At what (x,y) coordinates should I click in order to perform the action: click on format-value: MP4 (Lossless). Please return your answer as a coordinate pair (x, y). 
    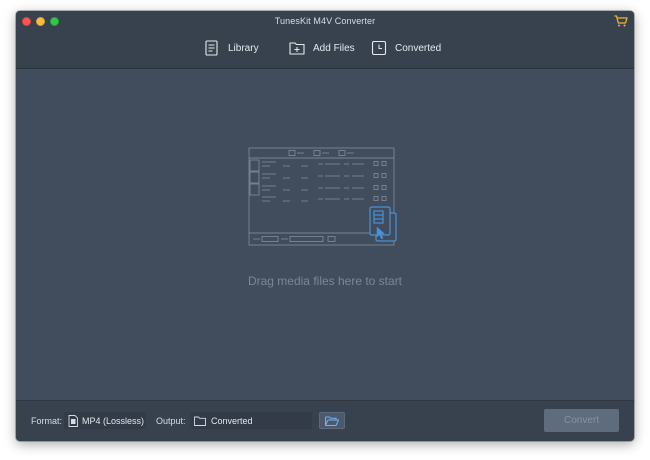
    Looking at the image, I should click on (113, 420).